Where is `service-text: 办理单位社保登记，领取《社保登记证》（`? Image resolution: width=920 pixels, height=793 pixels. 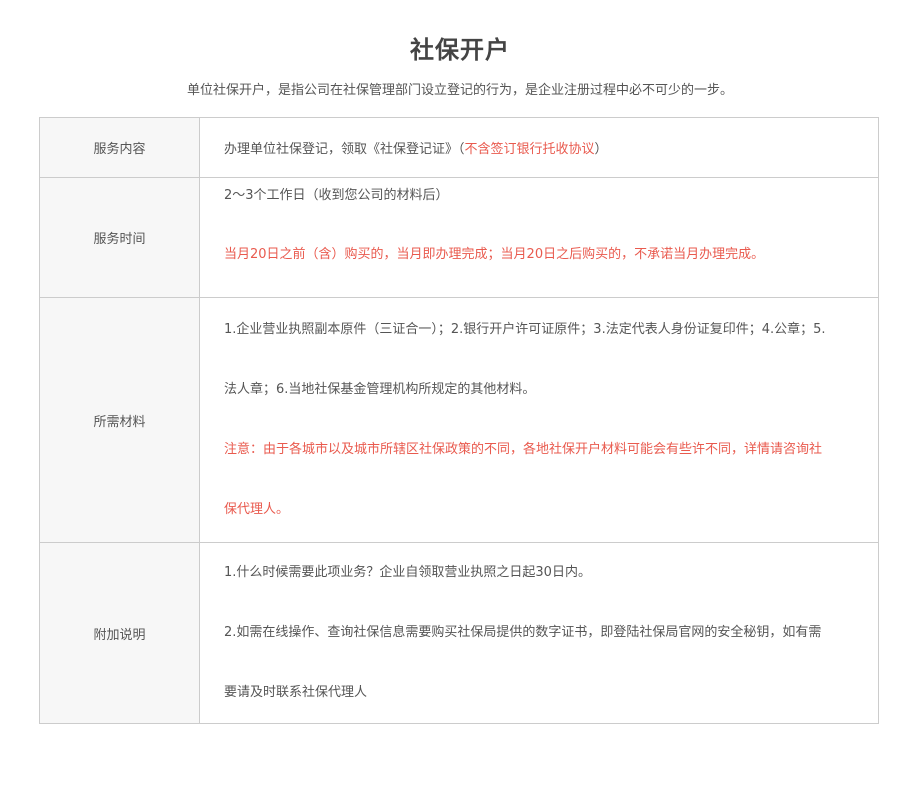 service-text: 办理单位社保登记，领取《社保登记证》（ is located at coordinates (344, 149).